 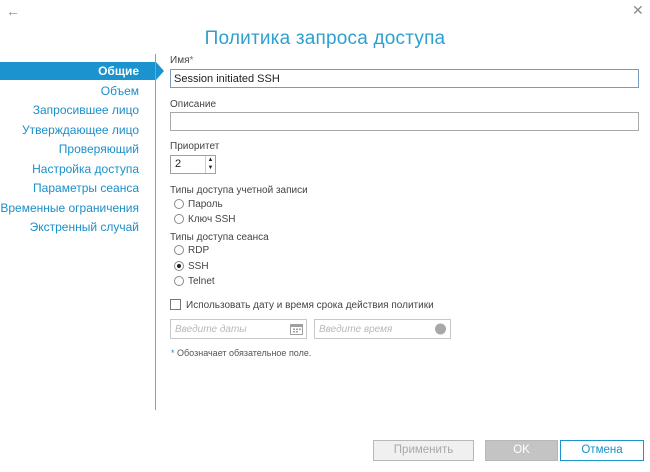 I want to click on stepper-buttons: ▲ ▼, so click(x=210, y=164).